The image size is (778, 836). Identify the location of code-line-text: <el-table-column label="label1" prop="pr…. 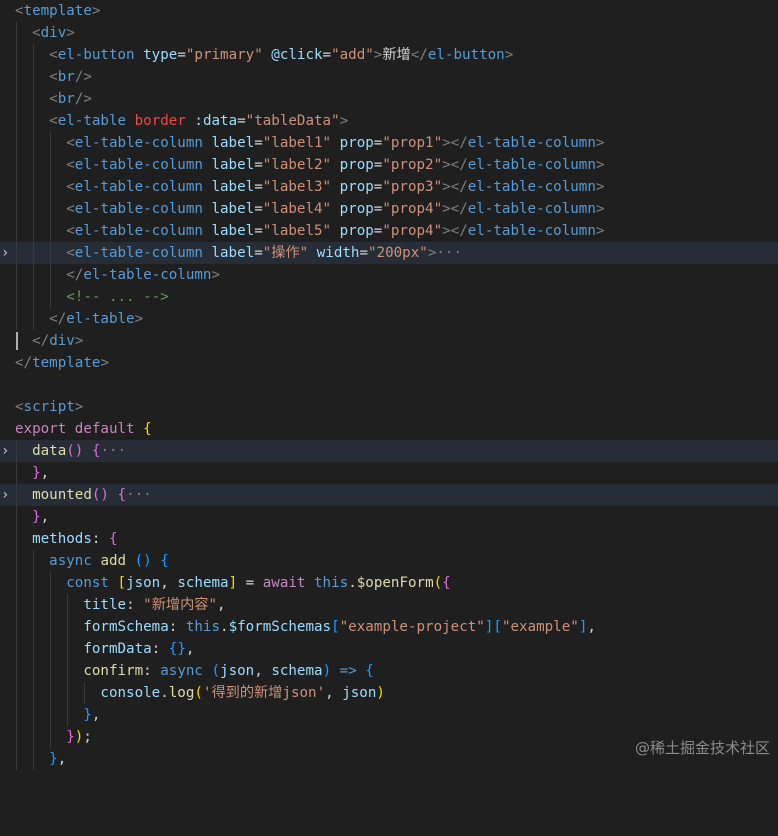
(335, 143).